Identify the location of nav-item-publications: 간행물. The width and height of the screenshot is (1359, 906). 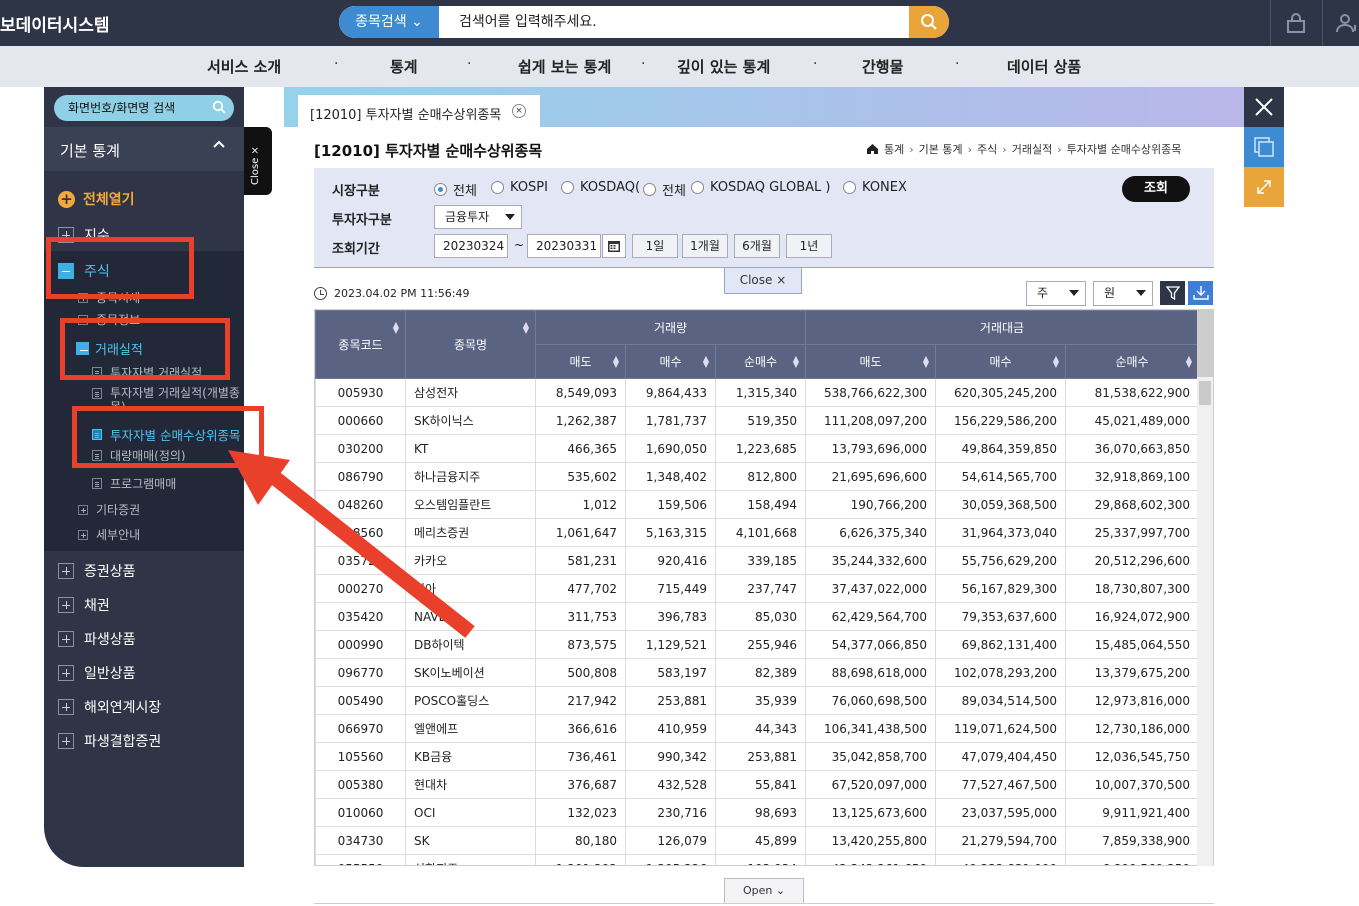
(882, 66).